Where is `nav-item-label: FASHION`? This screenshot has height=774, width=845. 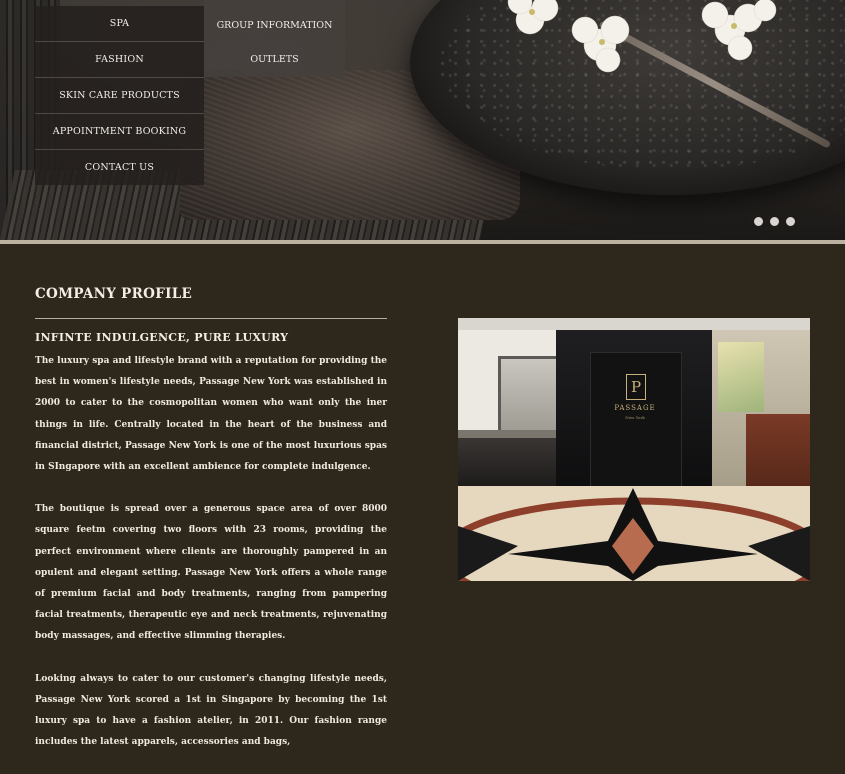
nav-item-label: FASHION is located at coordinates (119, 59).